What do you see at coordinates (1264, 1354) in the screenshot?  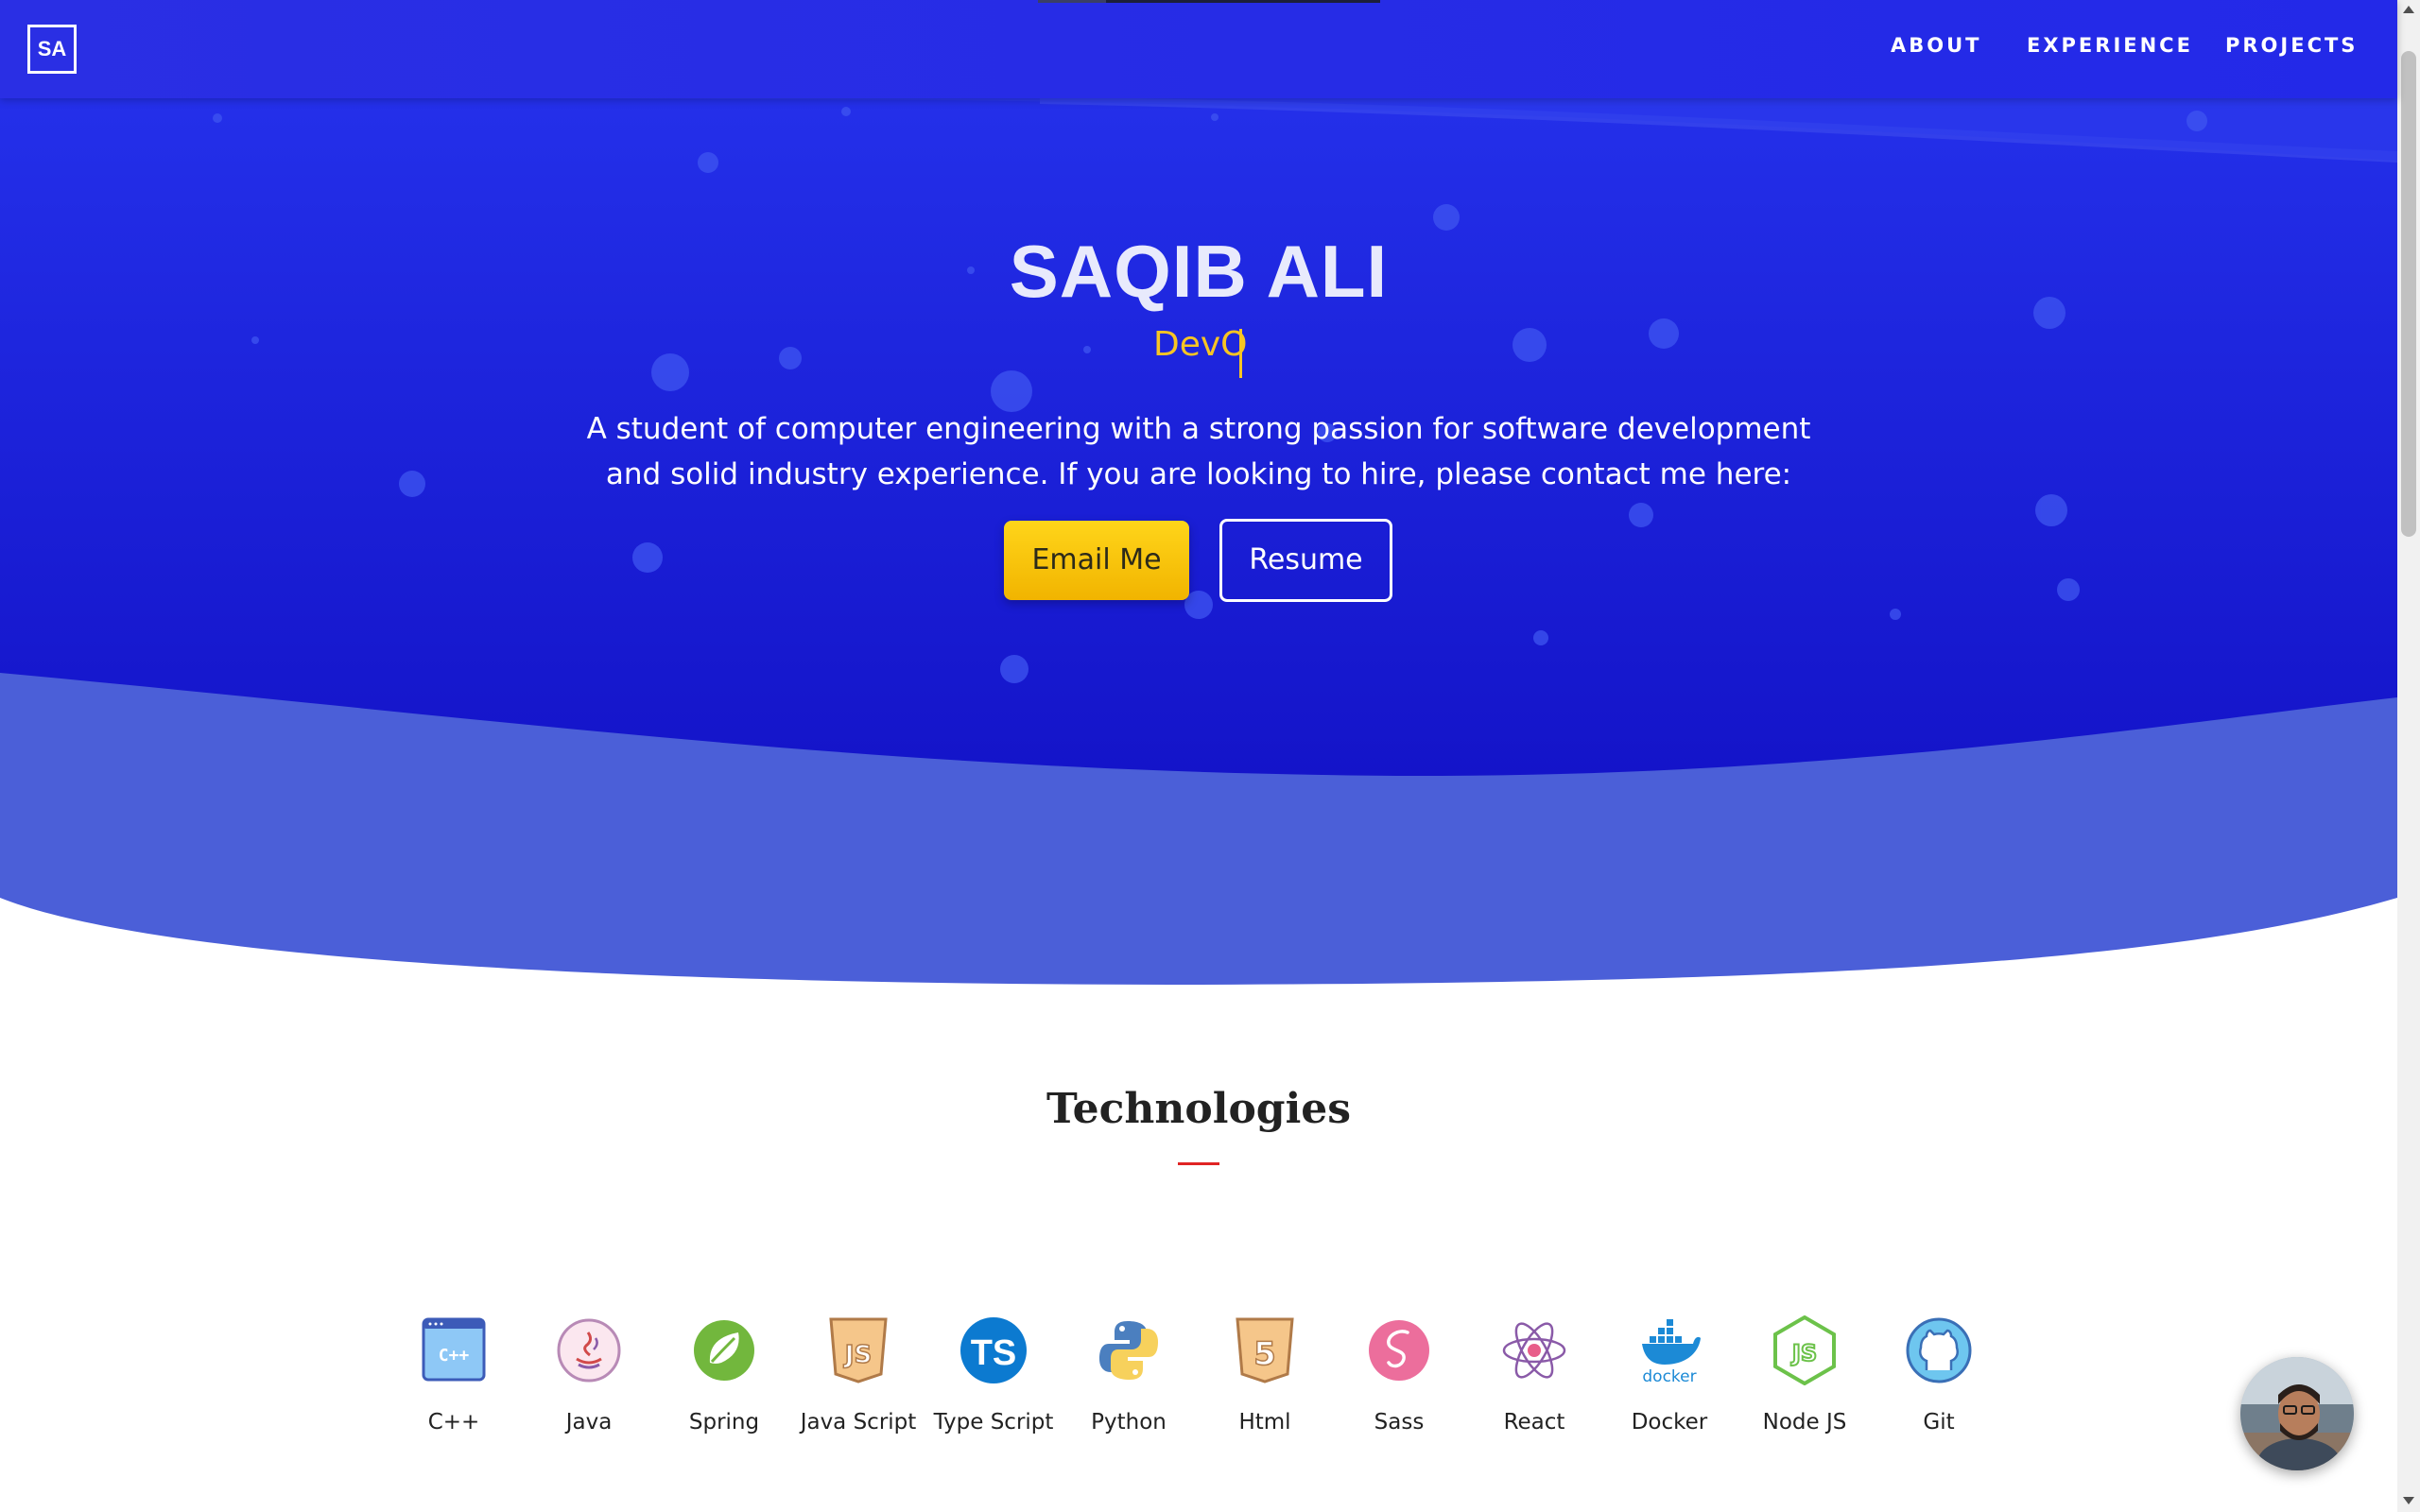 I see `svg-text: 5` at bounding box center [1264, 1354].